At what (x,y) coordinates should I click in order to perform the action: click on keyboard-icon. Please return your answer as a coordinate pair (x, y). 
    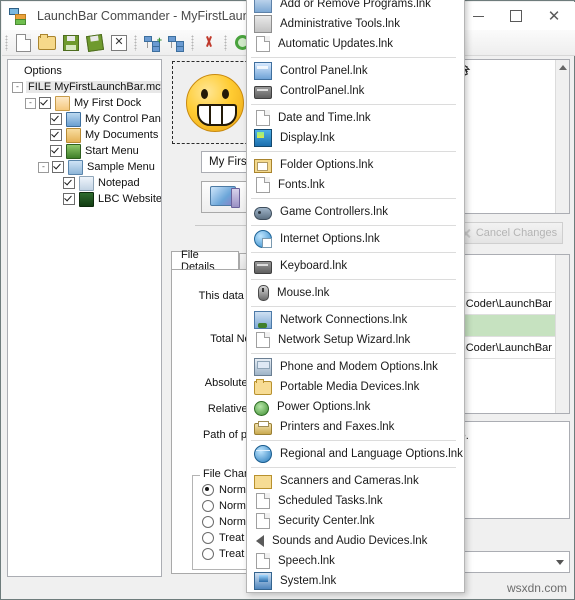
    Looking at the image, I should click on (263, 267).